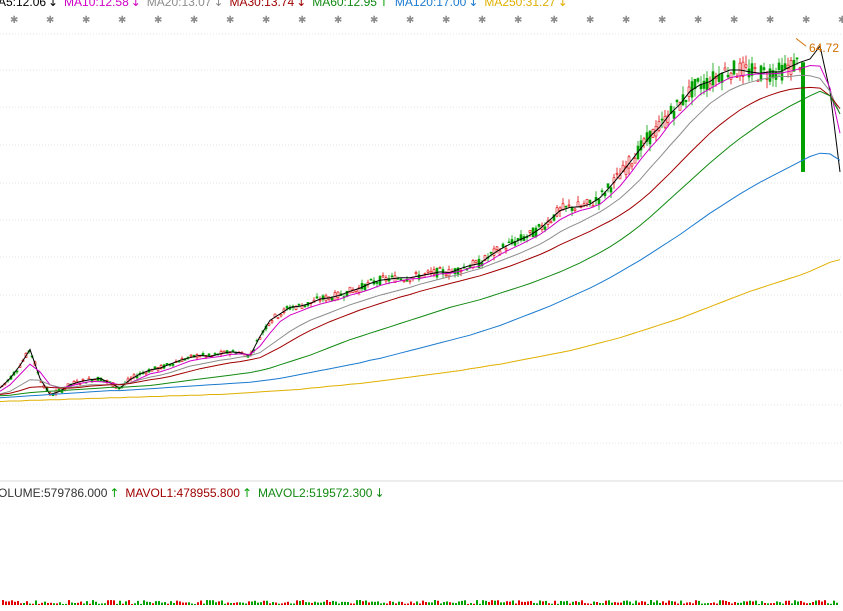  I want to click on ma20-label: MA20:13.07, so click(179, 4).